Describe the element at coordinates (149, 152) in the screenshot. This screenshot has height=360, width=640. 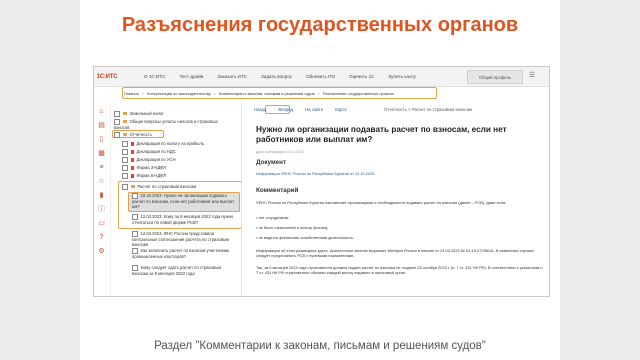
I see `tree-item: Декларация по НДС` at that location.